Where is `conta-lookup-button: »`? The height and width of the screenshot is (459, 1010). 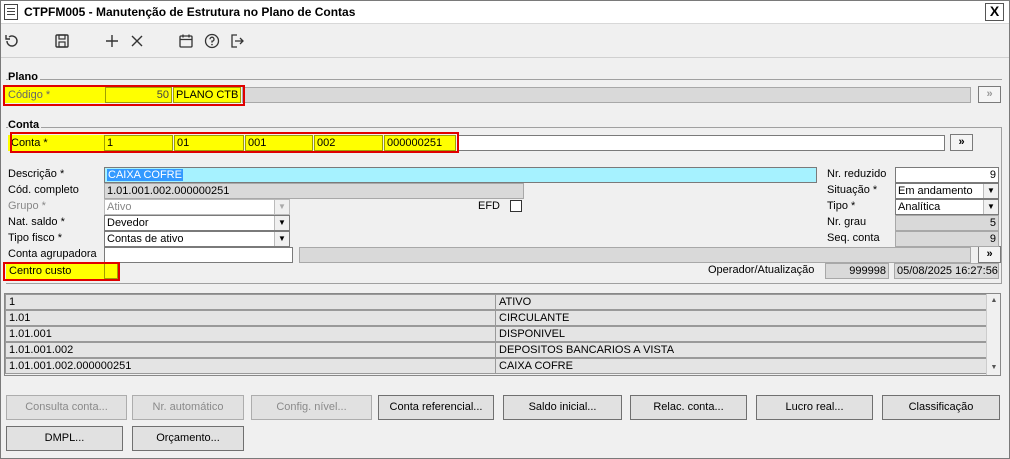
conta-lookup-button: » is located at coordinates (961, 142).